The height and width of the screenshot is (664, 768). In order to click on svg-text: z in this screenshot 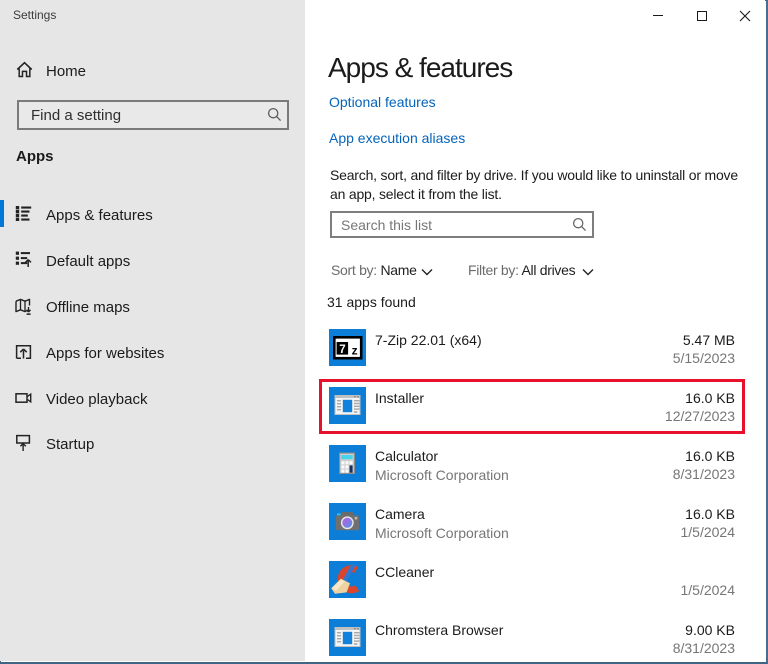, I will do `click(355, 351)`.